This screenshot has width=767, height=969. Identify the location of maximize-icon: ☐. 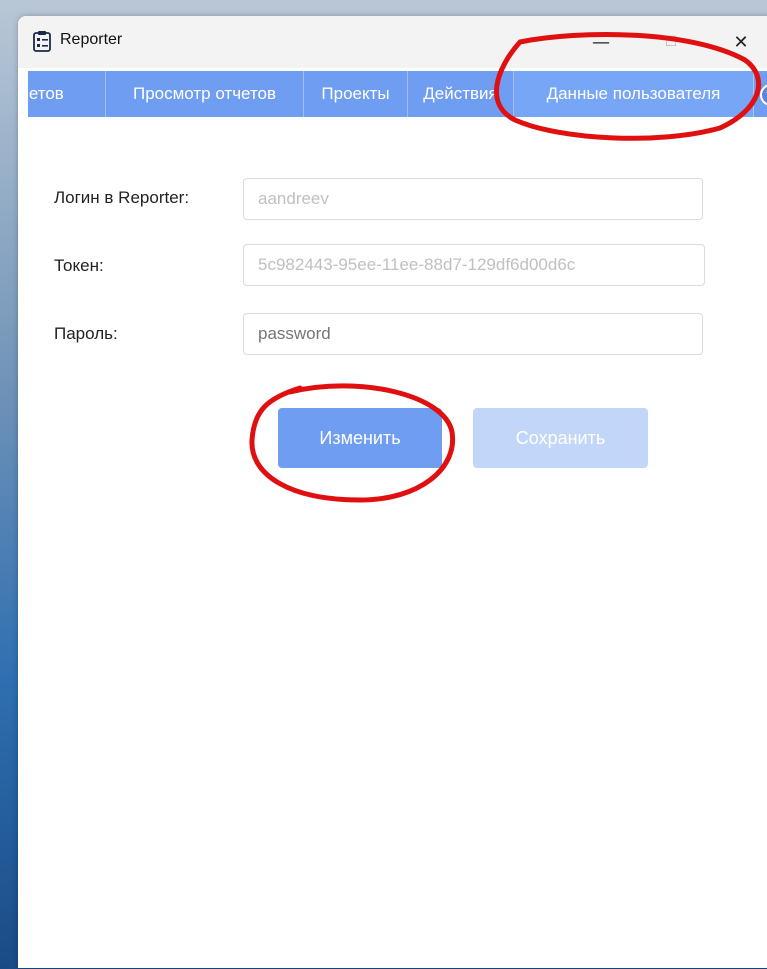
(671, 42).